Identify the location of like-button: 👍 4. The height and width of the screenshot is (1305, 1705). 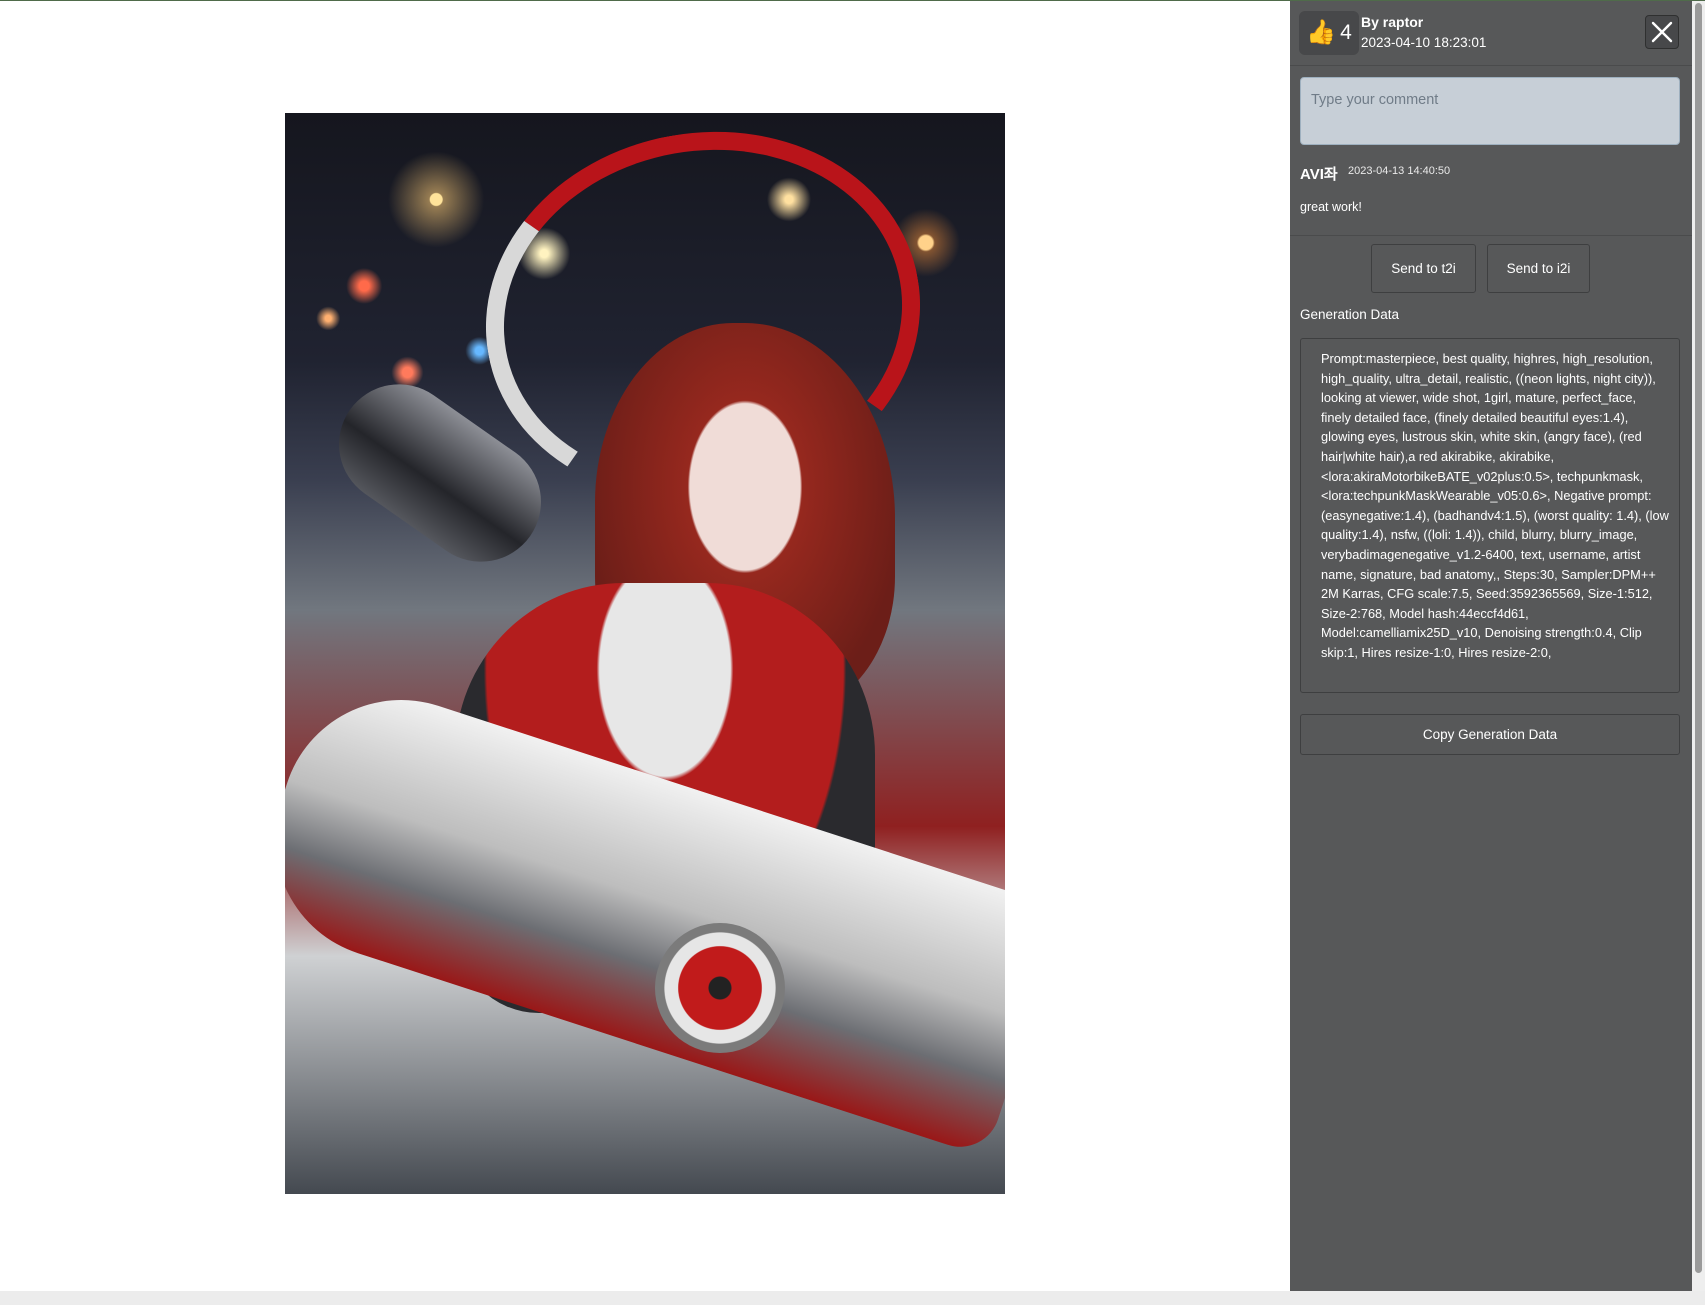
(1329, 33).